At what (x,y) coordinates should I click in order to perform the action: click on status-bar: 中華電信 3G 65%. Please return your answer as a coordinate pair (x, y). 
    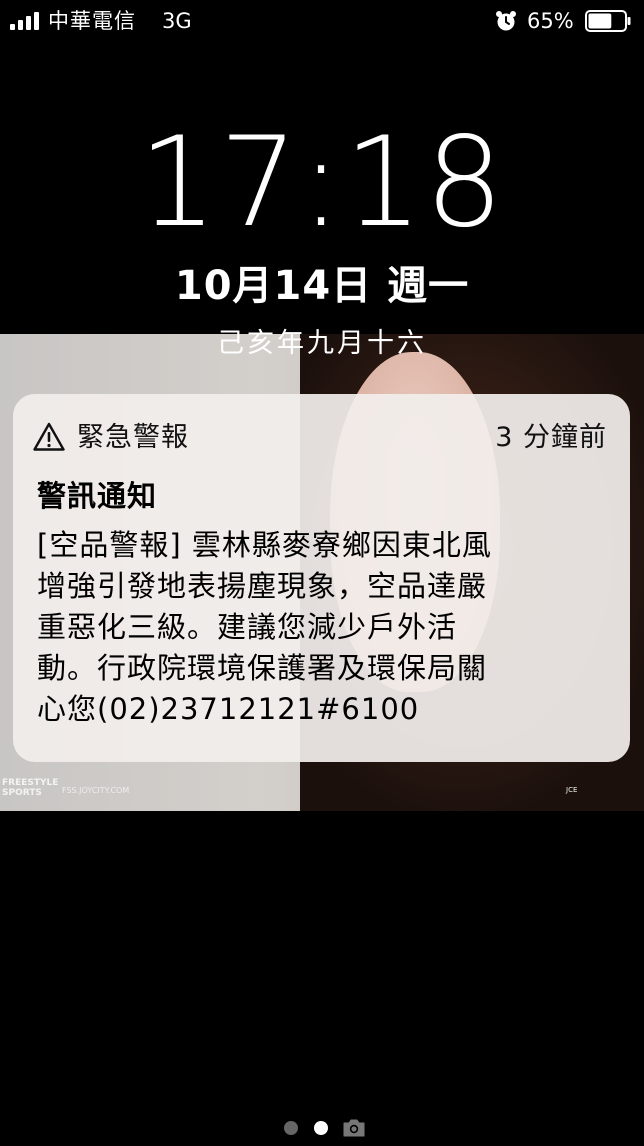
    Looking at the image, I should click on (322, 22).